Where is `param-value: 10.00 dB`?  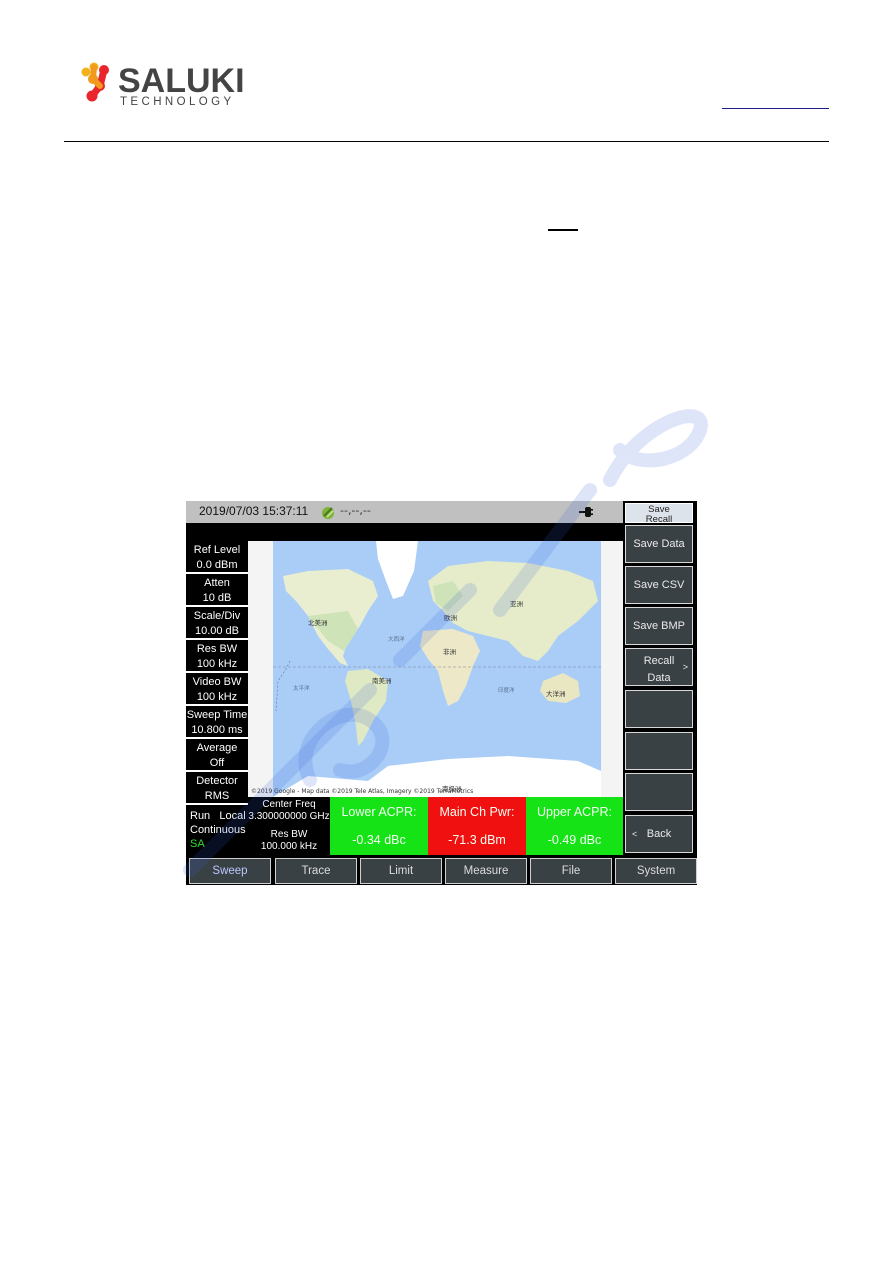 param-value: 10.00 dB is located at coordinates (217, 631).